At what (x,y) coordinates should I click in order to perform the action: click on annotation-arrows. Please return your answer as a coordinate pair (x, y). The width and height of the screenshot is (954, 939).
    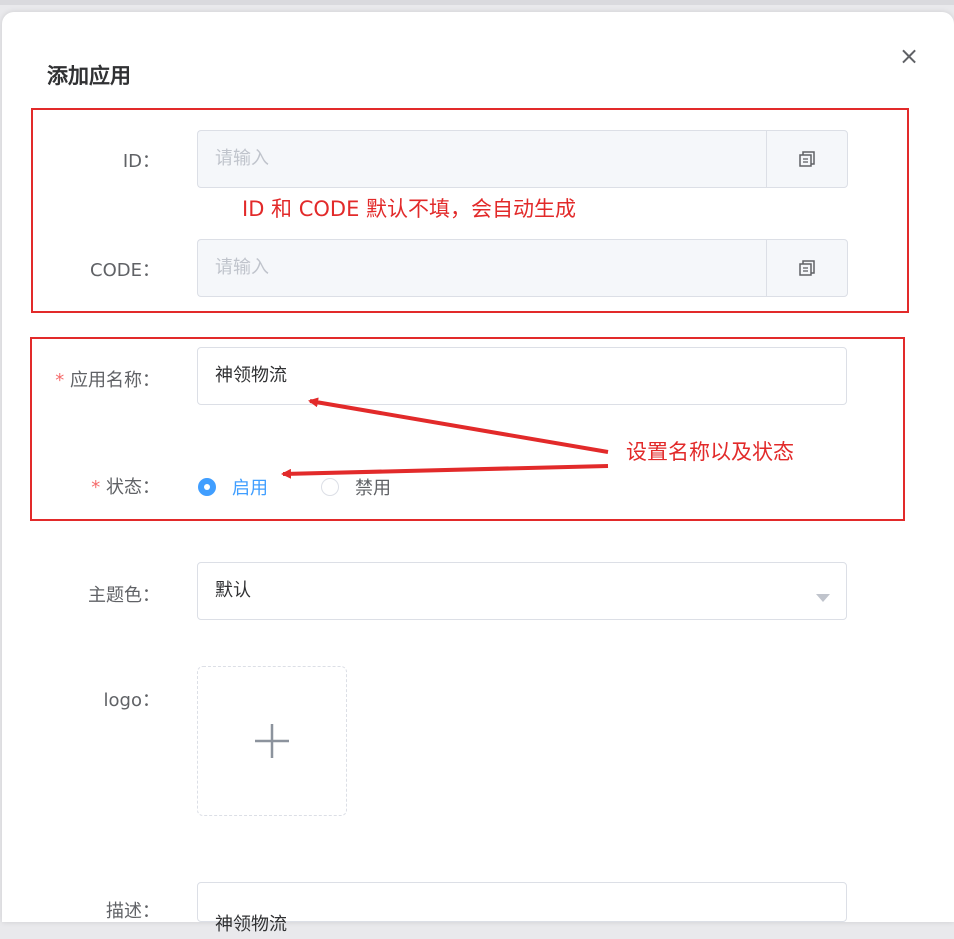
    Looking at the image, I should click on (445, 438).